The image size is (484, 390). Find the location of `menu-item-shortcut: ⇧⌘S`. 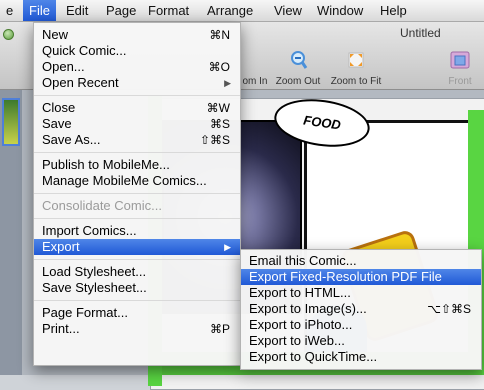

menu-item-shortcut: ⇧⌘S is located at coordinates (214, 140).